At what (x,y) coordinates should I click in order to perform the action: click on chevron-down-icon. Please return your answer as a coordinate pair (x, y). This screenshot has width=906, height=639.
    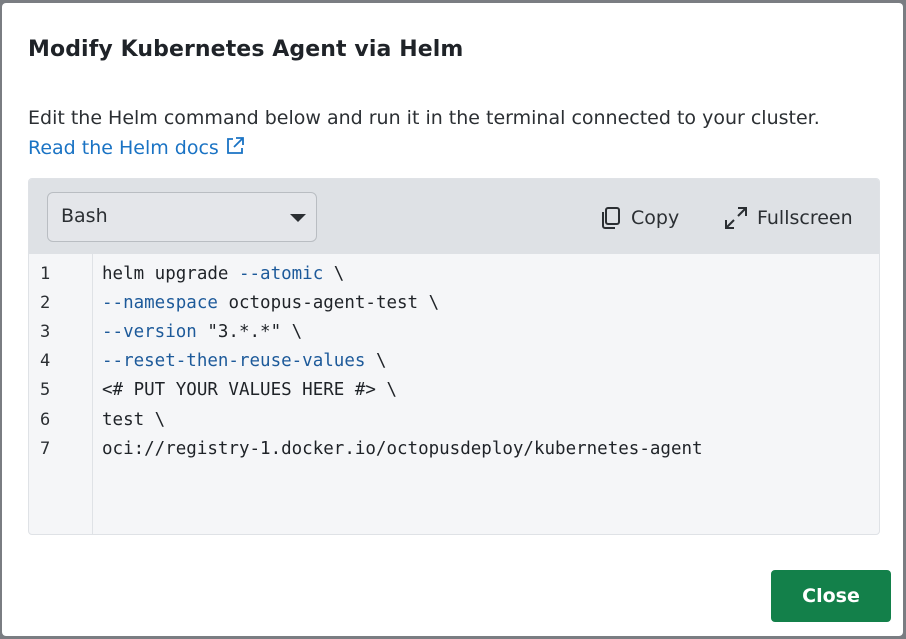
    Looking at the image, I should click on (298, 218).